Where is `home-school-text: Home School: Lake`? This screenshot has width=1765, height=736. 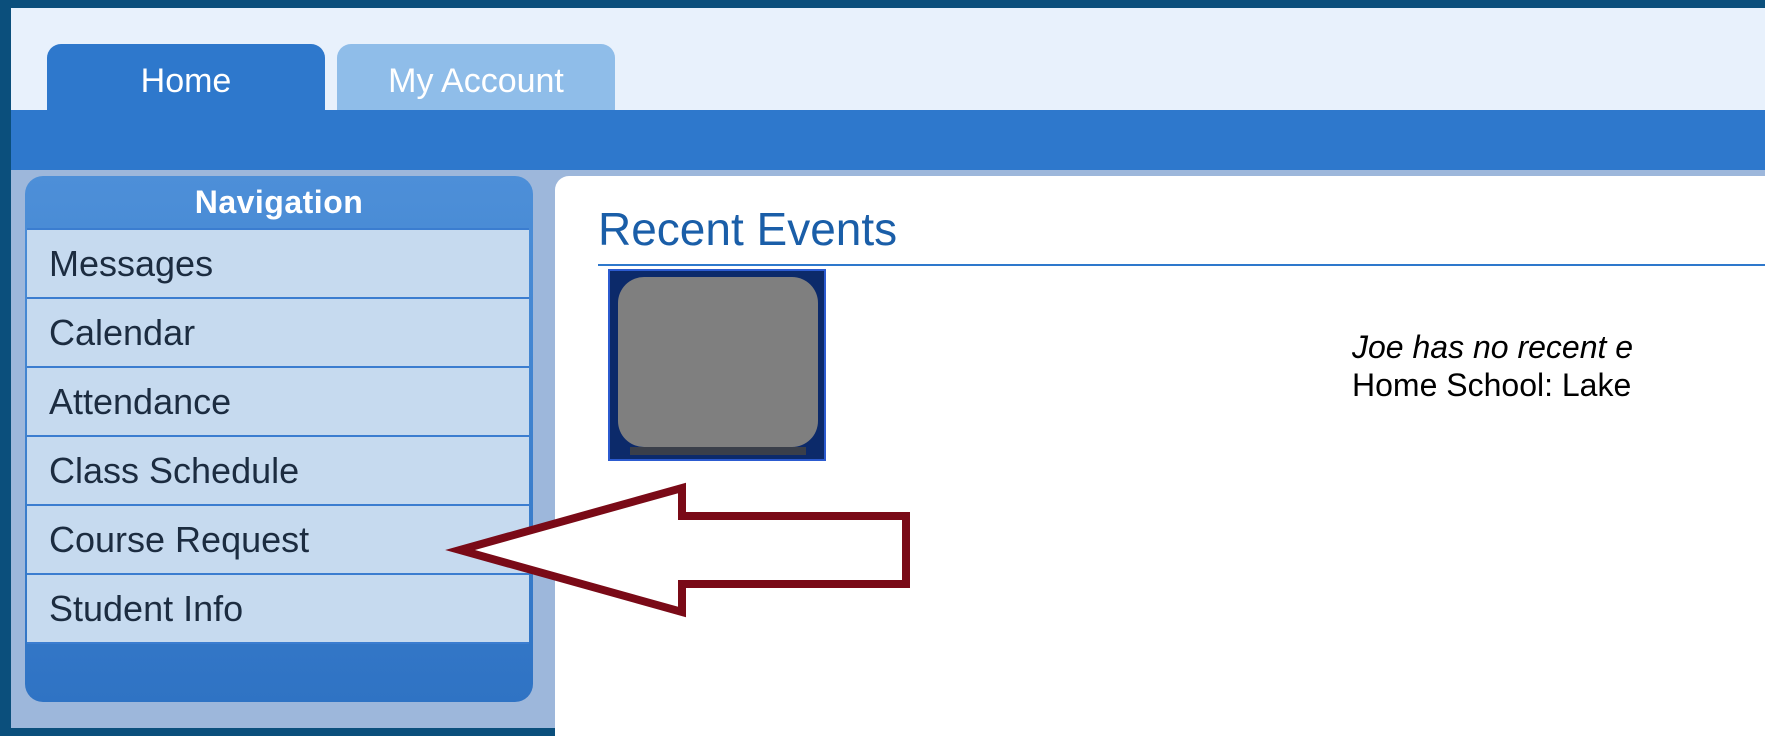 home-school-text: Home School: Lake is located at coordinates (1492, 385).